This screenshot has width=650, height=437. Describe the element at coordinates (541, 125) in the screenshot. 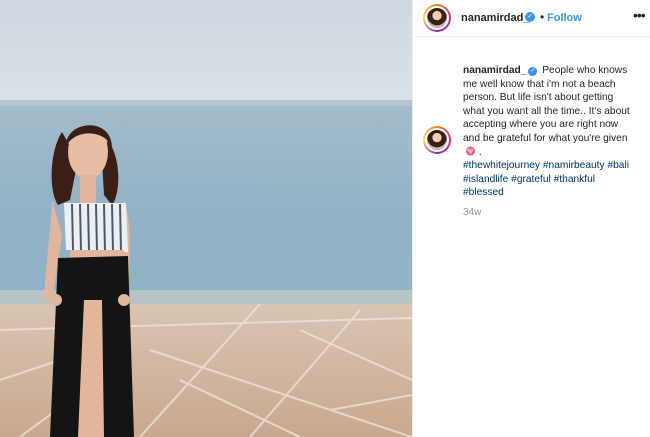

I see `caption-line: accepting where you are right now` at that location.